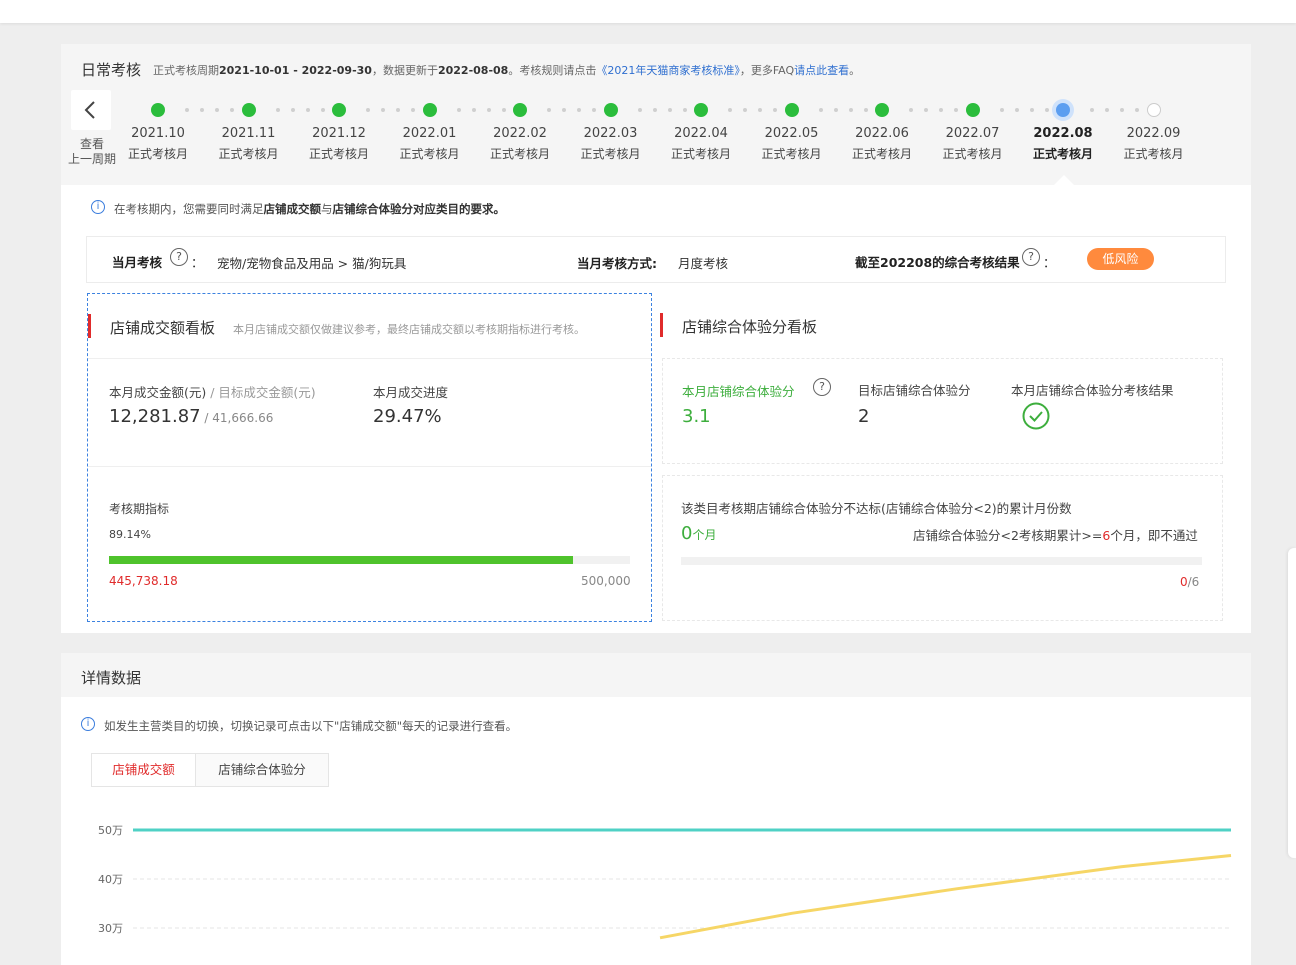 This screenshot has height=965, width=1296. I want to click on period-current-value: 445,738.18, so click(143, 581).